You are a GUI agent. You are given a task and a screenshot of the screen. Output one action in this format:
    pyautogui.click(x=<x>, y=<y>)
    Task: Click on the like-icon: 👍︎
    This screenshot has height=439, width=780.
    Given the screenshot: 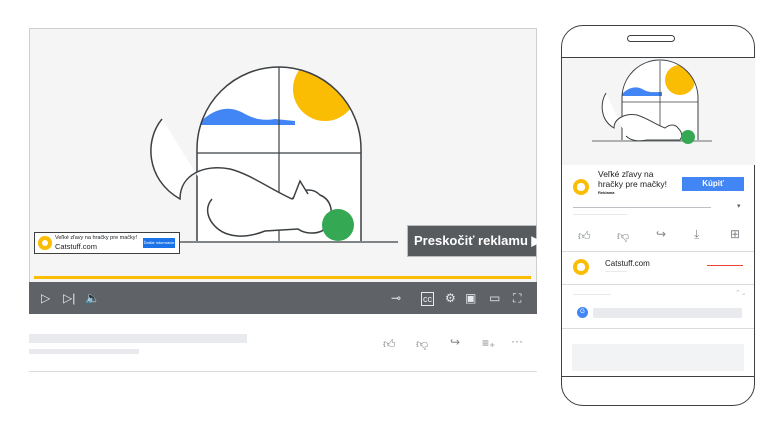 What is the action you would take?
    pyautogui.click(x=389, y=344)
    